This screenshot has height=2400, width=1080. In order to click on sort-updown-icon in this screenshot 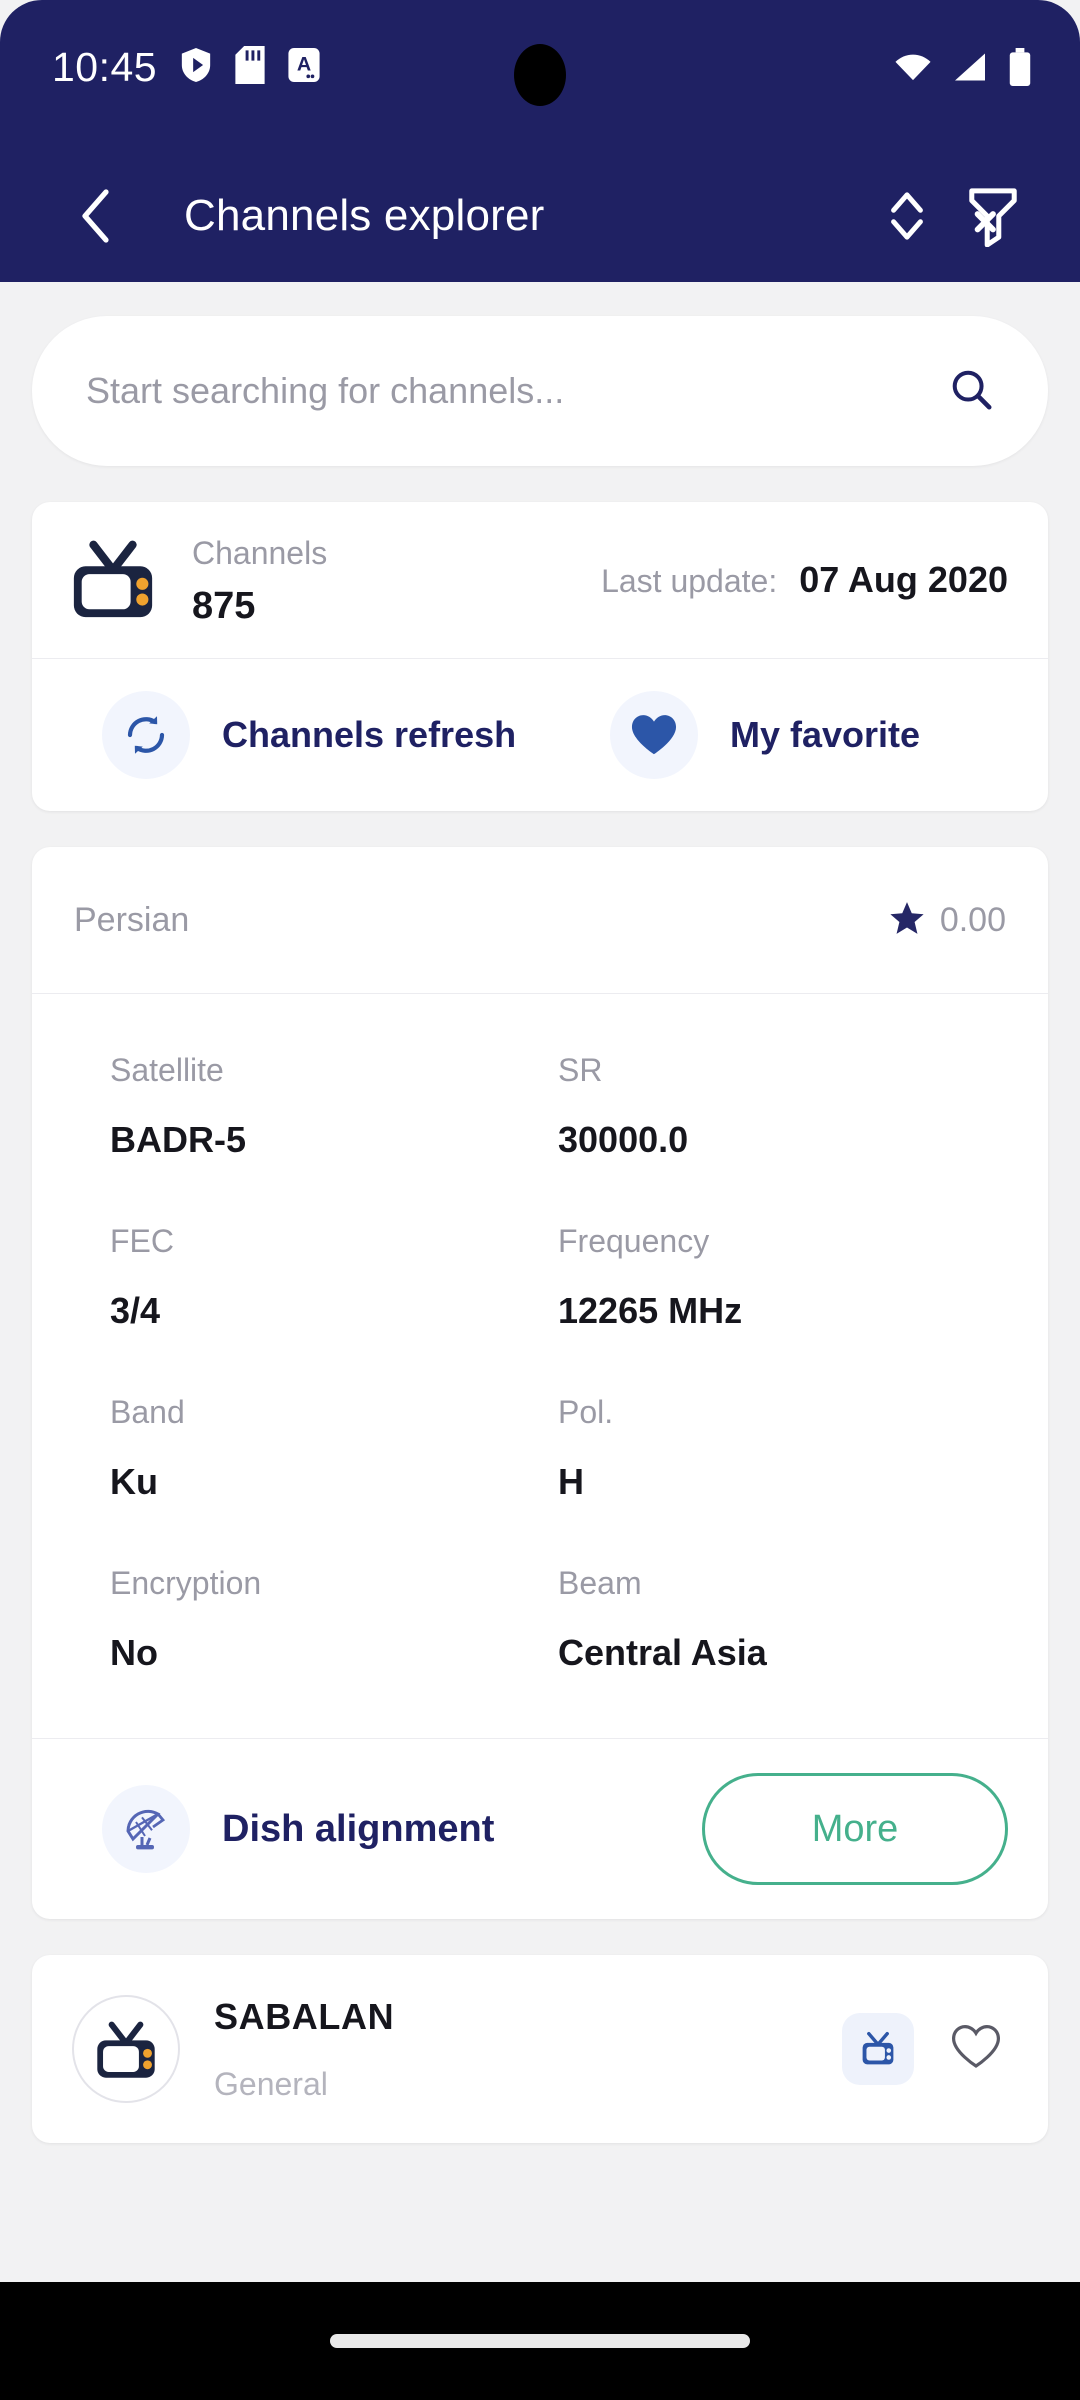, I will do `click(907, 216)`.